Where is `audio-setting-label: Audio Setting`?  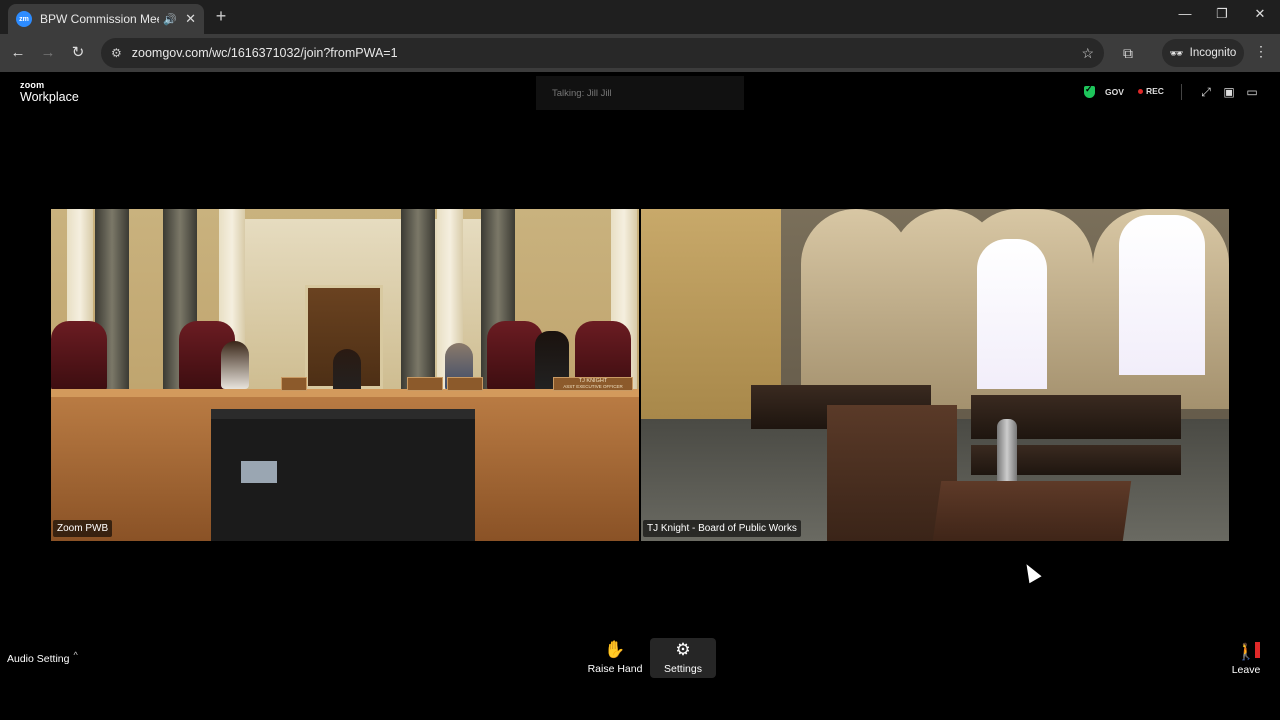 audio-setting-label: Audio Setting is located at coordinates (38, 659).